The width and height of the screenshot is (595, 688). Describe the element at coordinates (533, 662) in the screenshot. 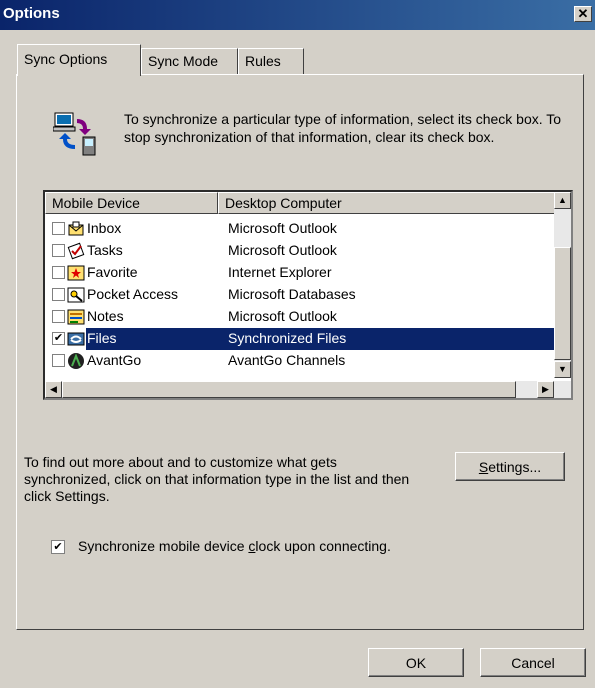

I see `cancel-button: Cancel` at that location.